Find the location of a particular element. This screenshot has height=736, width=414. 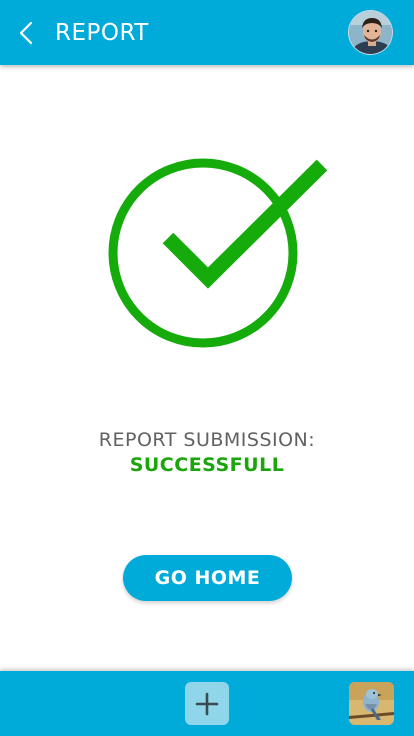

add-button is located at coordinates (207, 703).